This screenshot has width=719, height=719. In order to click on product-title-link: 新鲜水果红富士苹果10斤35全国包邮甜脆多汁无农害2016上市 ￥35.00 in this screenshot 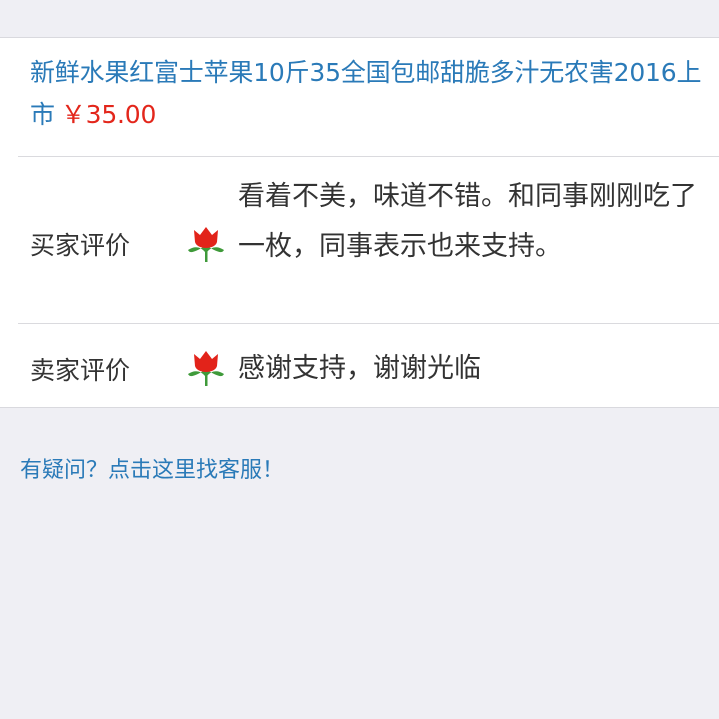, I will do `click(366, 94)`.